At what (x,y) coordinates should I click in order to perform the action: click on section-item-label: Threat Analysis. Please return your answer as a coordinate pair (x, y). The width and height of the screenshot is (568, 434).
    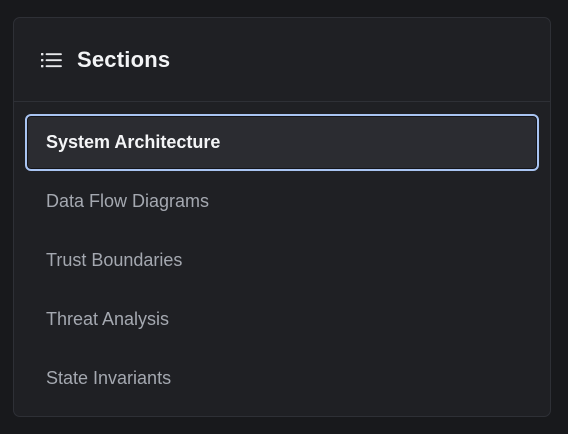
    Looking at the image, I should click on (108, 319).